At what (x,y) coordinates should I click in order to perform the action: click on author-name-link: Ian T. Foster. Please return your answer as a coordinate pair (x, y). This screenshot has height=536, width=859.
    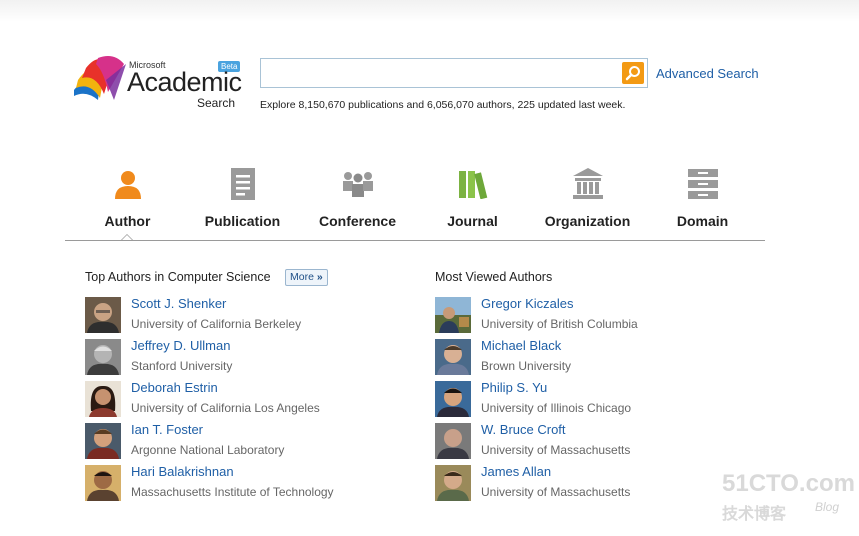
    Looking at the image, I should click on (167, 429).